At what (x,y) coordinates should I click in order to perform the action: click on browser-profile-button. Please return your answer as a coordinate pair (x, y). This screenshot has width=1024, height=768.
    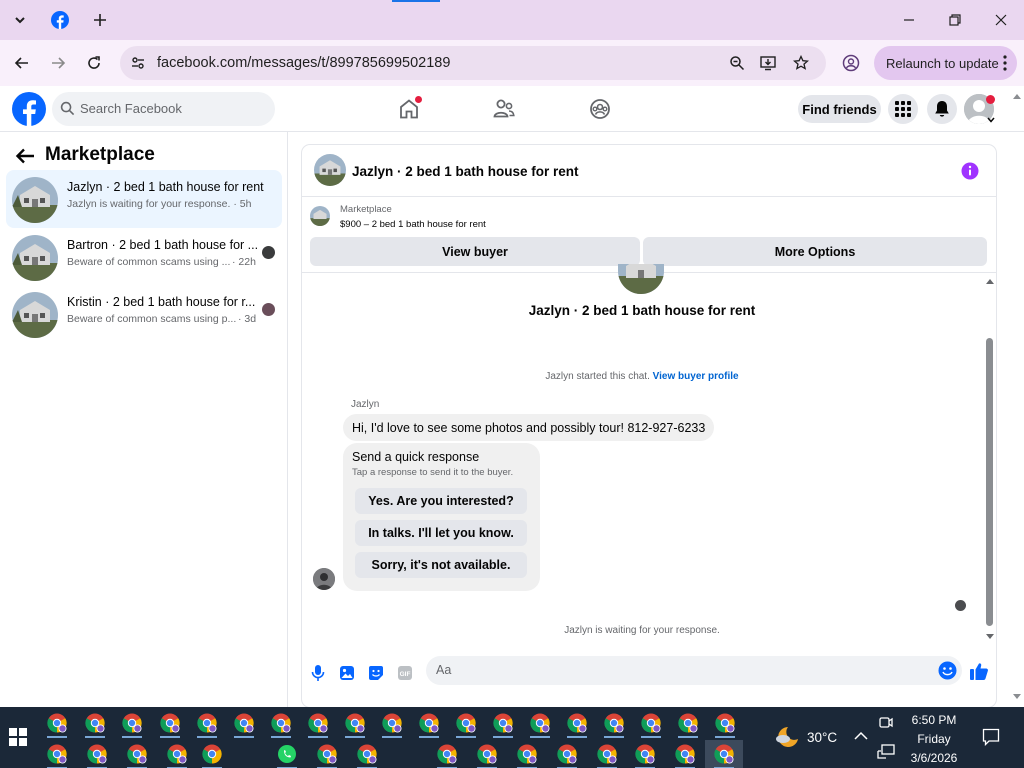
    Looking at the image, I should click on (851, 63).